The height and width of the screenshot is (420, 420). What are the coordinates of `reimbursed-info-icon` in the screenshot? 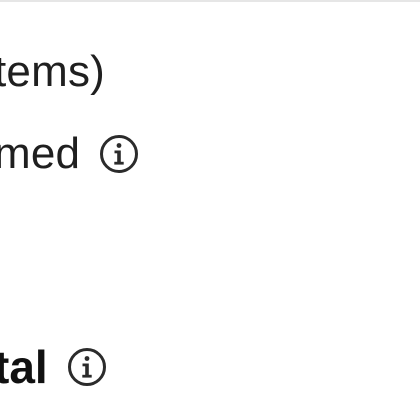 It's located at (119, 154).